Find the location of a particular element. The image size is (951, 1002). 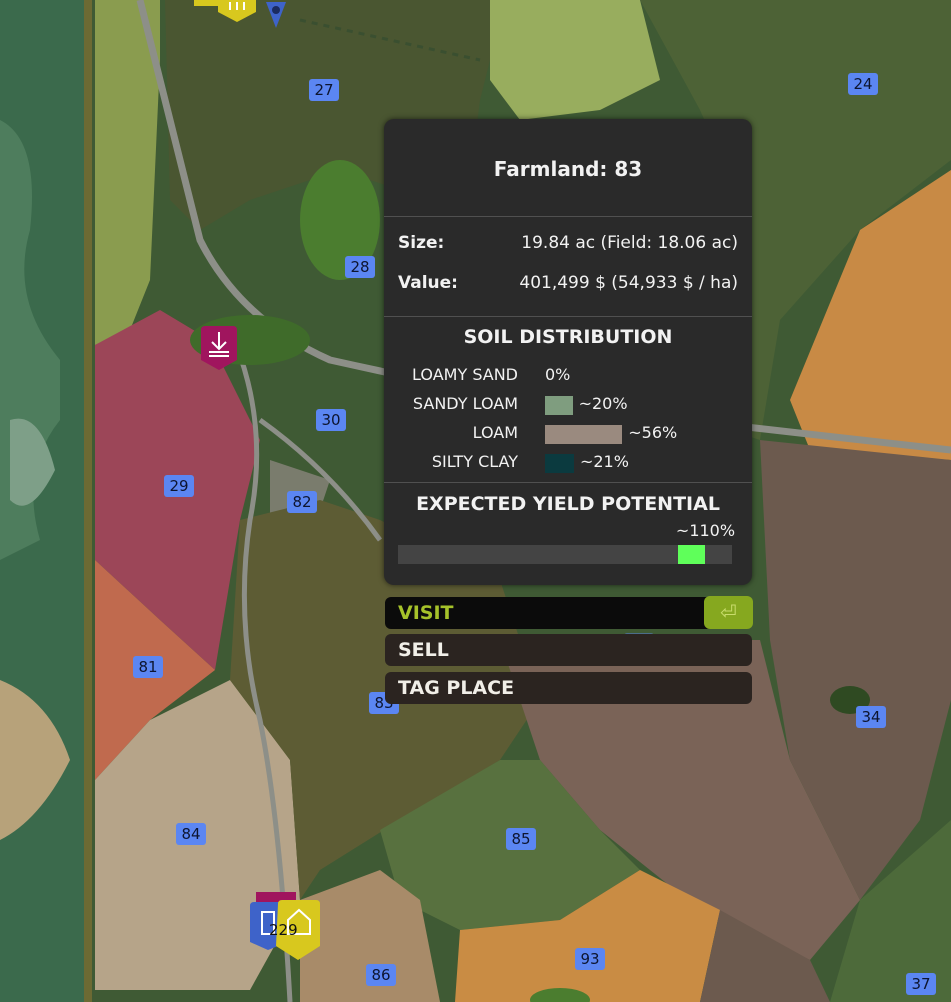

vehicle-hotspot-icon is located at coordinates (240, 16).